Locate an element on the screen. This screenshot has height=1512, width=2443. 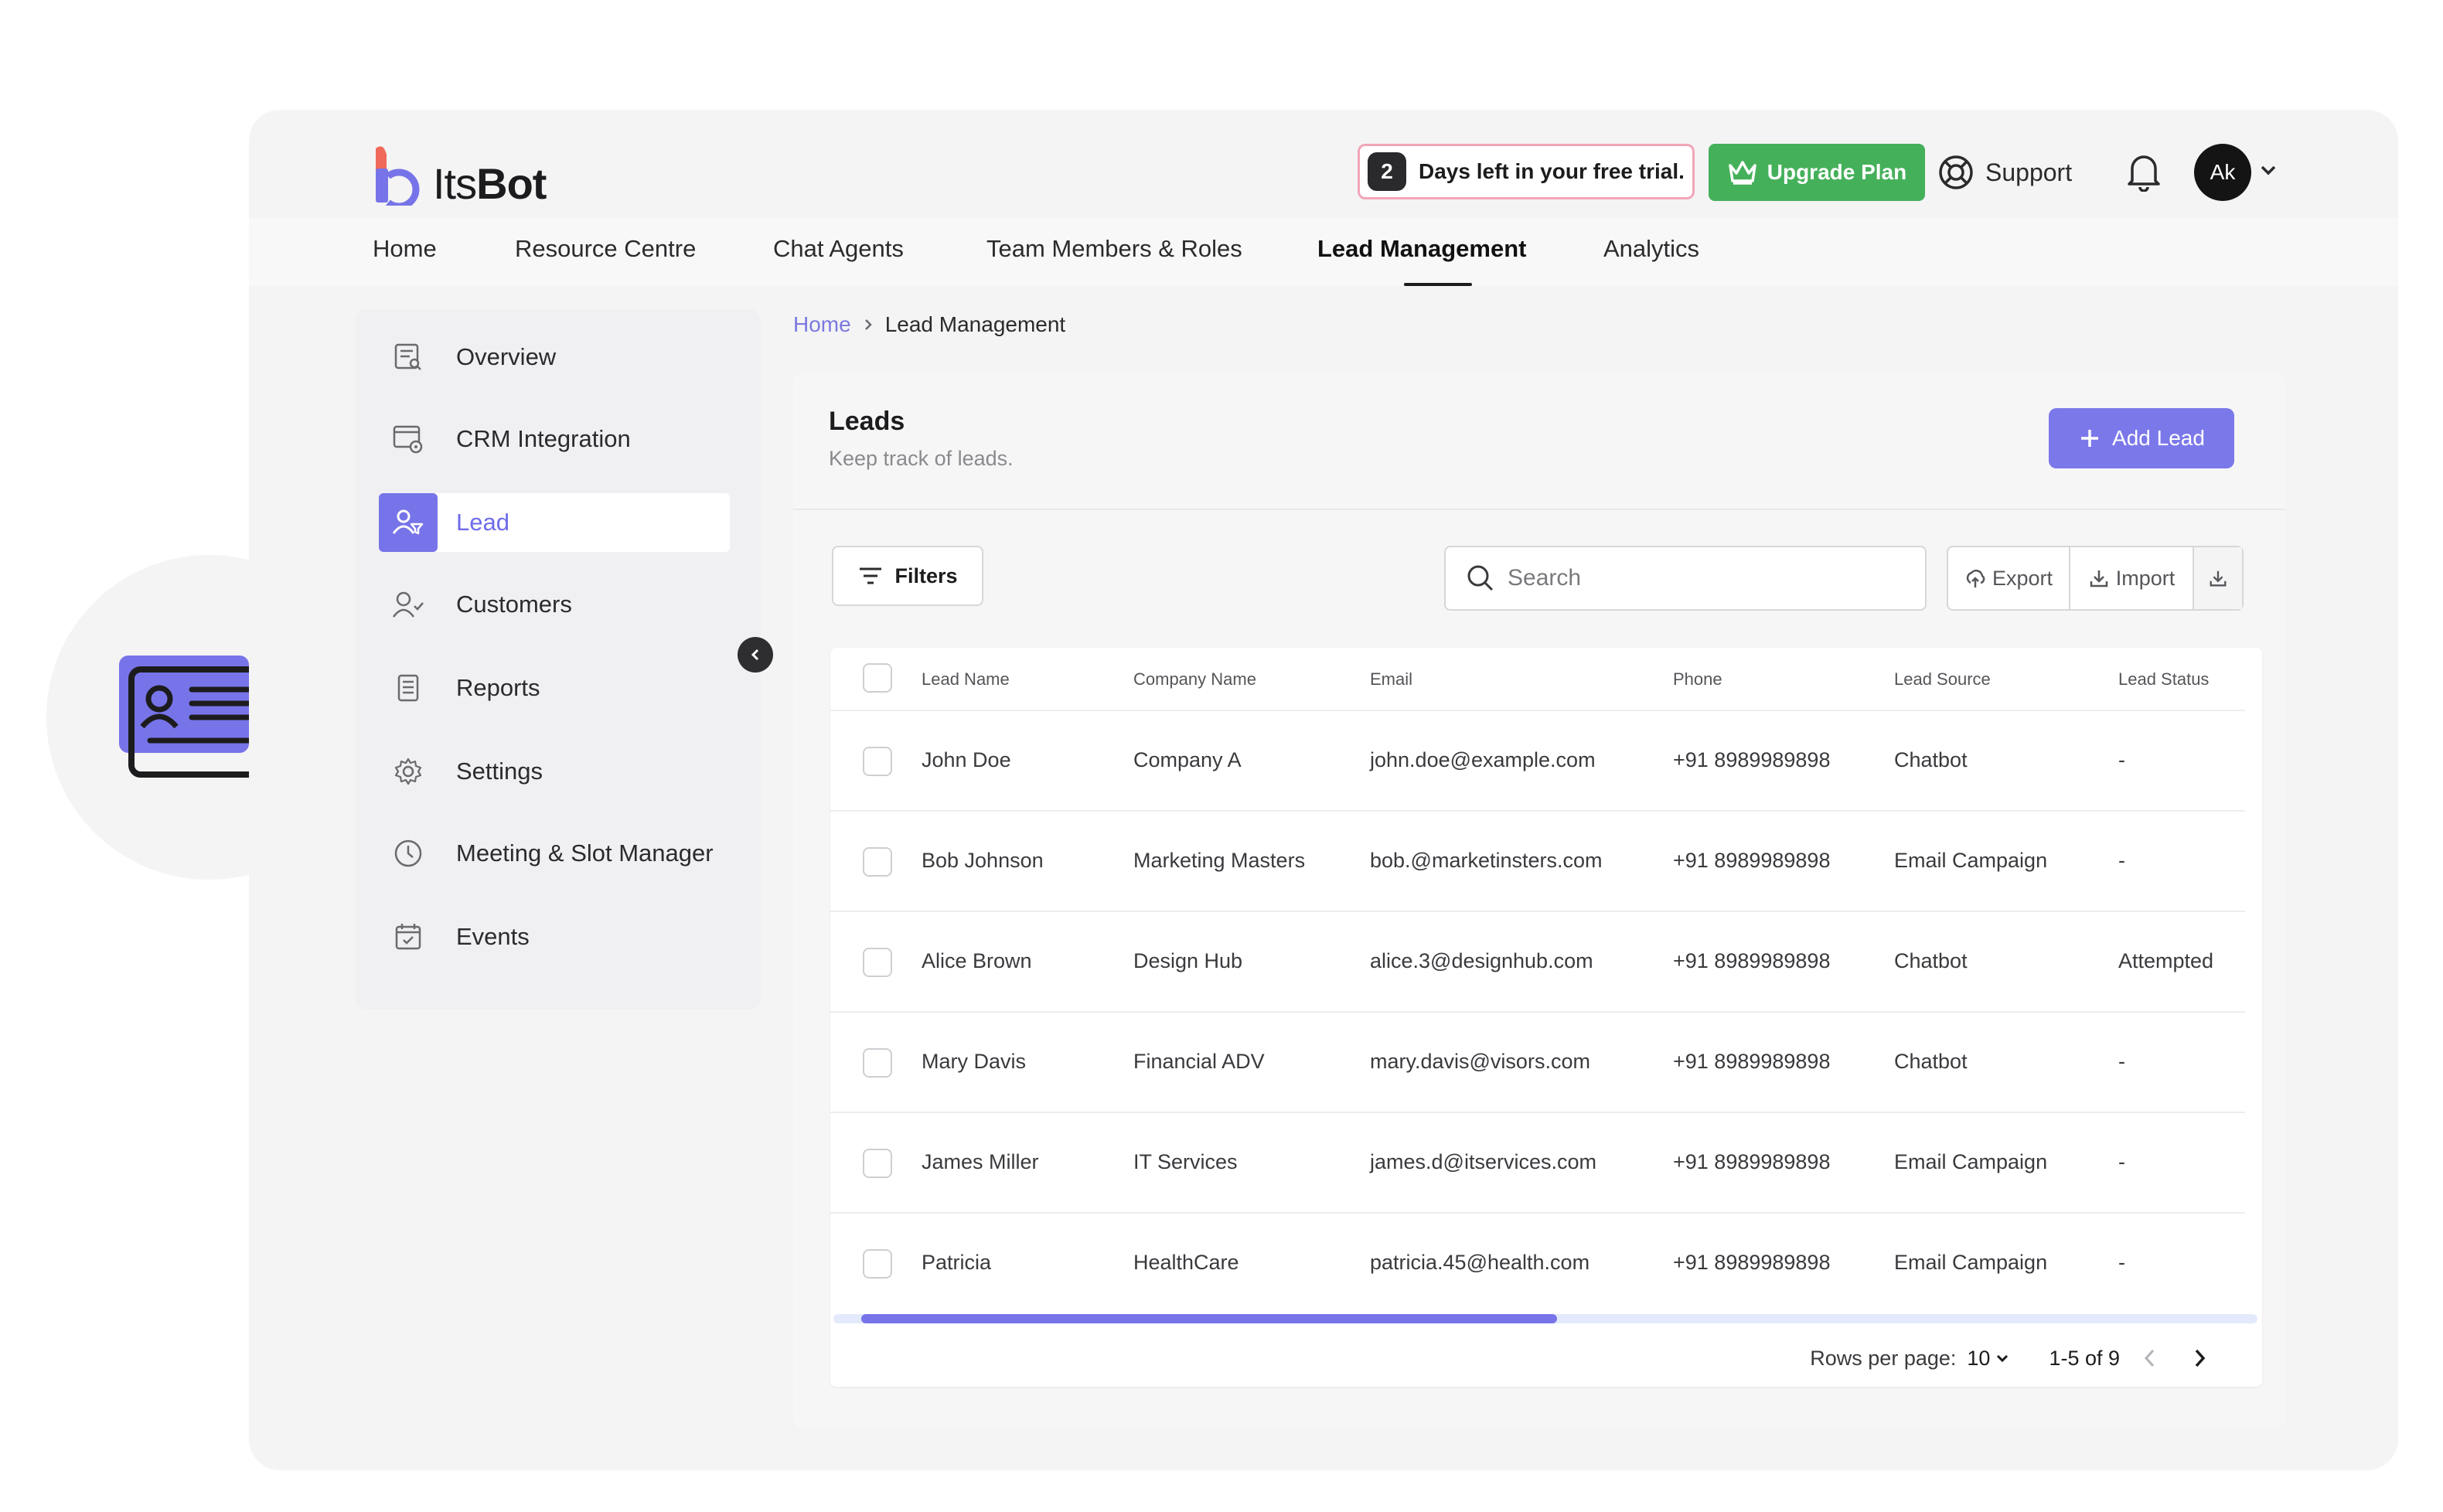
import-button: Import is located at coordinates (2132, 578).